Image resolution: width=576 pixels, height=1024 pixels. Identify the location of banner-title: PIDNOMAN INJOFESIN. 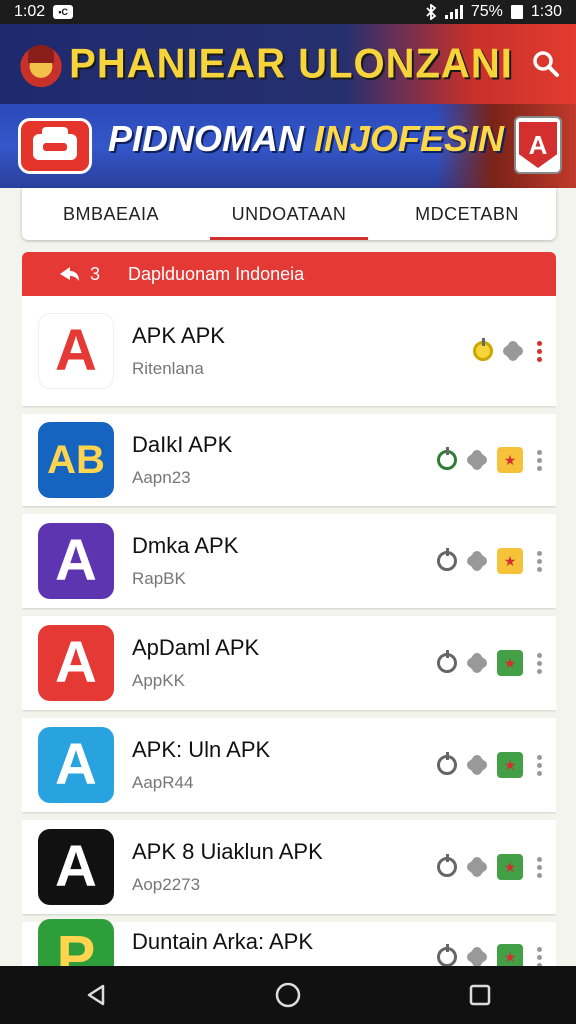
(306, 139).